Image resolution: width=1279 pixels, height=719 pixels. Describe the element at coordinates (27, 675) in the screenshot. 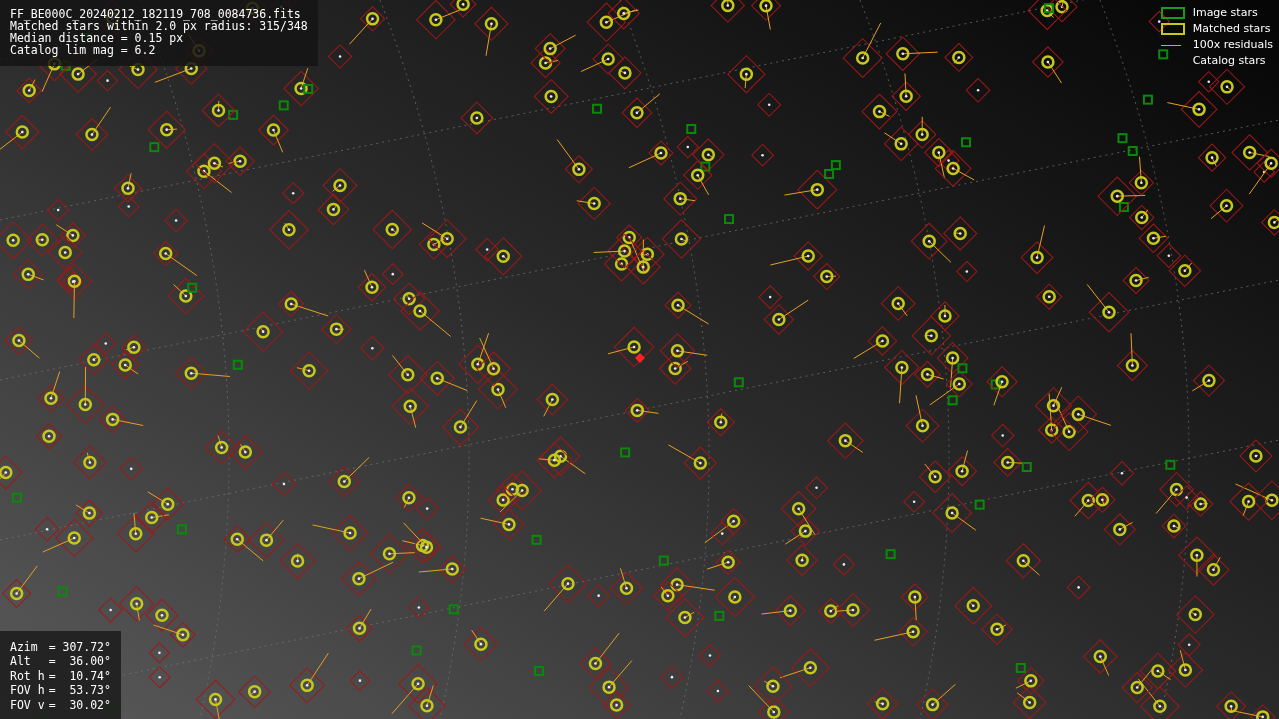

I see `pointing-label: Rot h` at that location.